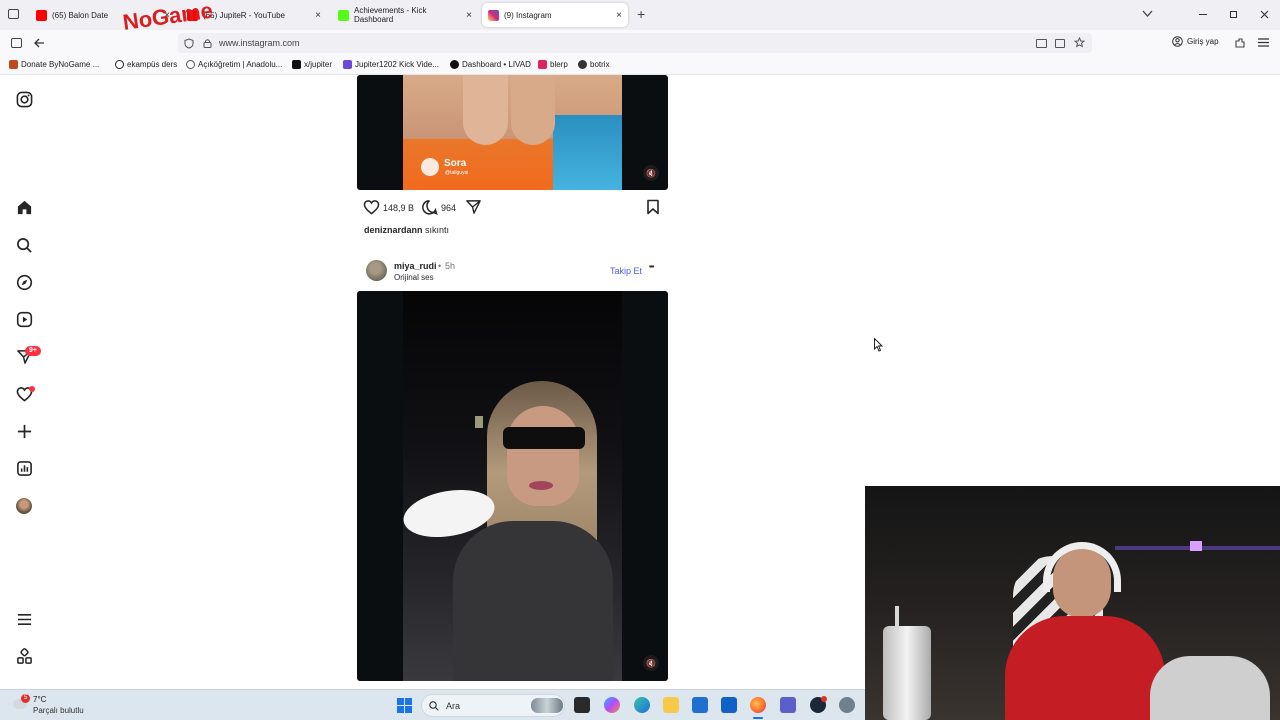 This screenshot has width=1280, height=720. Describe the element at coordinates (24, 99) in the screenshot. I see `instagram-logo-icon` at that location.